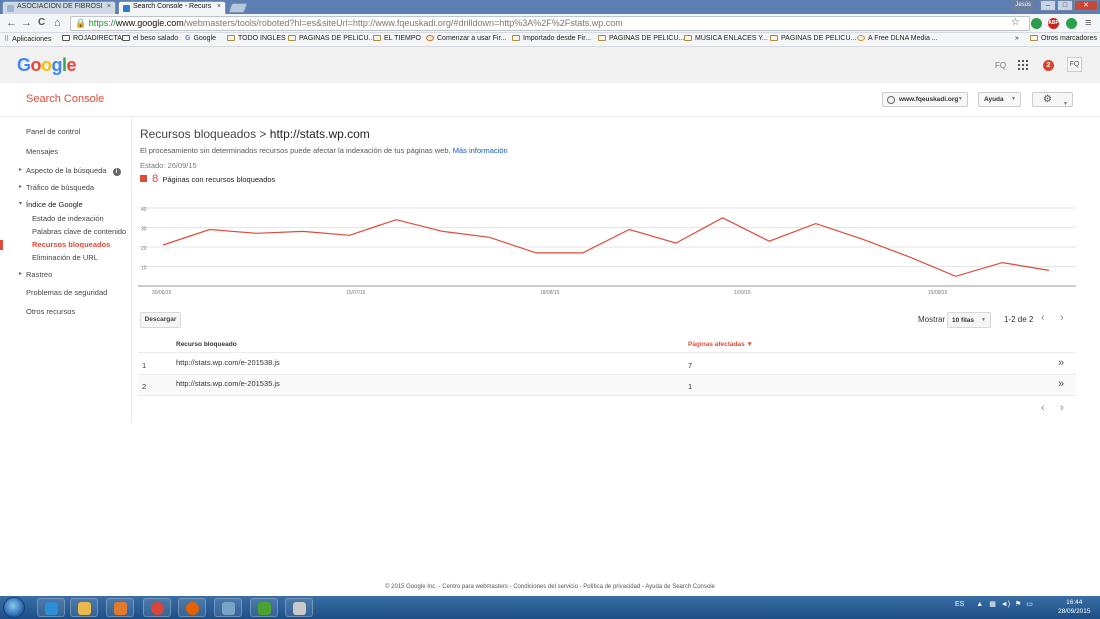 This screenshot has width=1100, height=619. Describe the element at coordinates (1088, 23) in the screenshot. I see `chrome-menu-icon: ≡` at that location.